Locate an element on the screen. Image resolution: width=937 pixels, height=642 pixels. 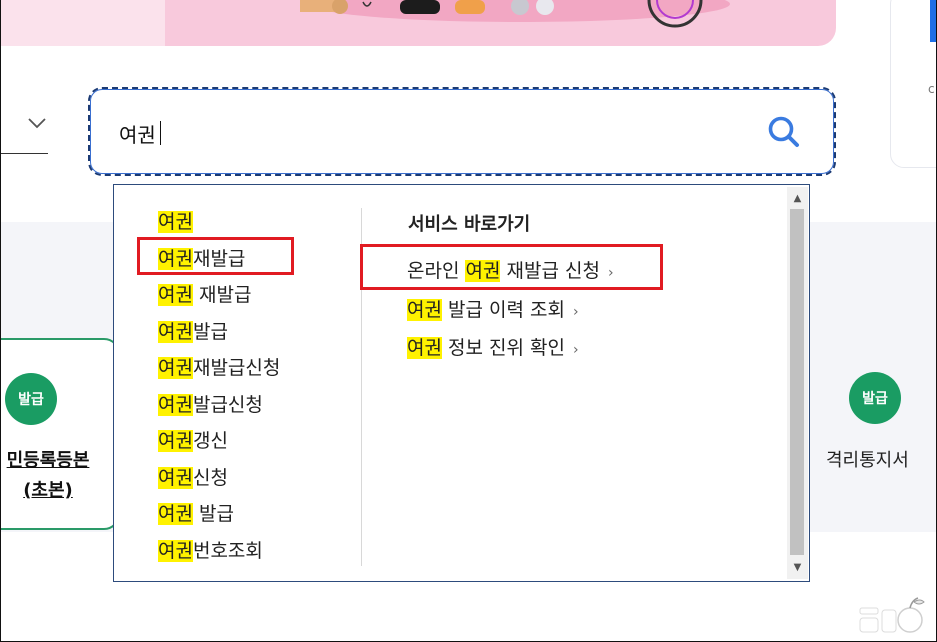
shortcut-item-verify-info: 여권 정보 진위 확인 › is located at coordinates (510, 348).